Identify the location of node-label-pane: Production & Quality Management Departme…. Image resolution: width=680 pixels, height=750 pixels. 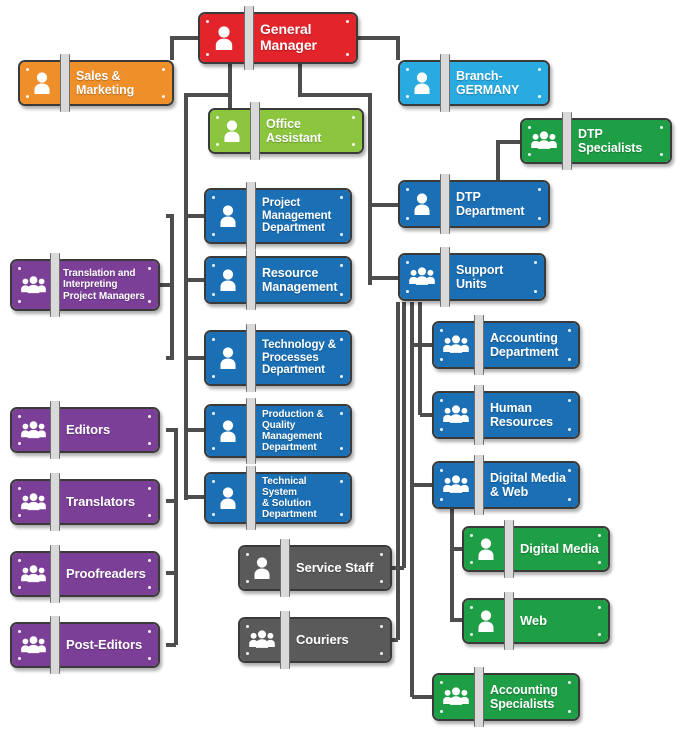
(300, 431).